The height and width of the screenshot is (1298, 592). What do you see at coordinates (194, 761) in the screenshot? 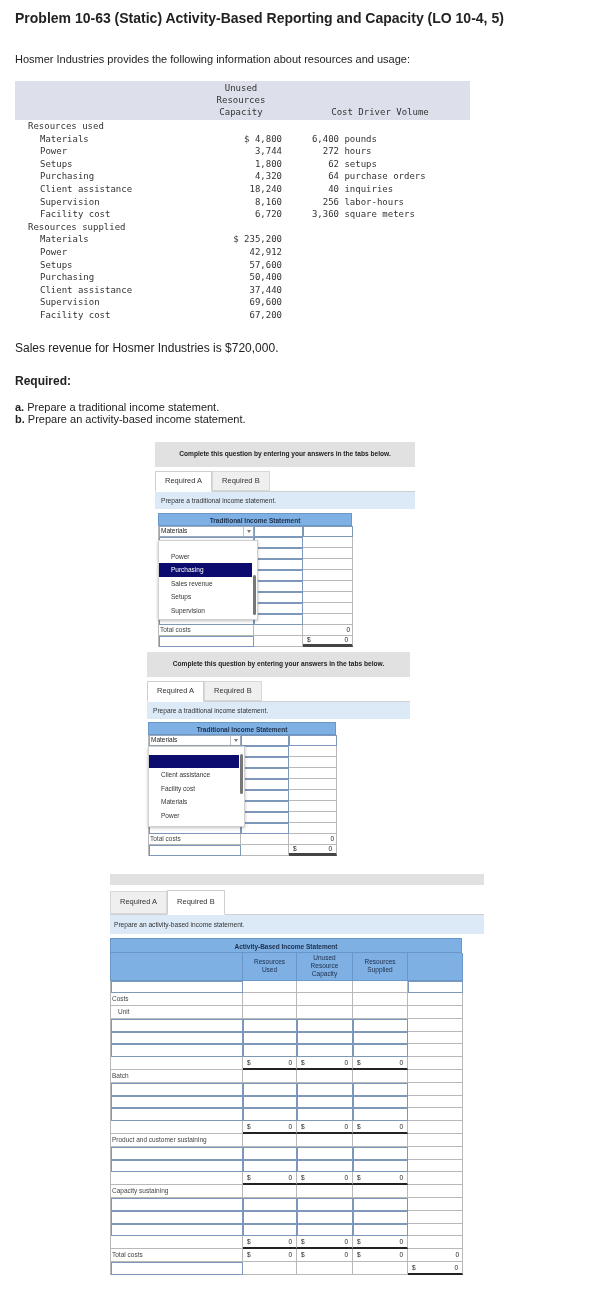
I see `dropdown-option` at bounding box center [194, 761].